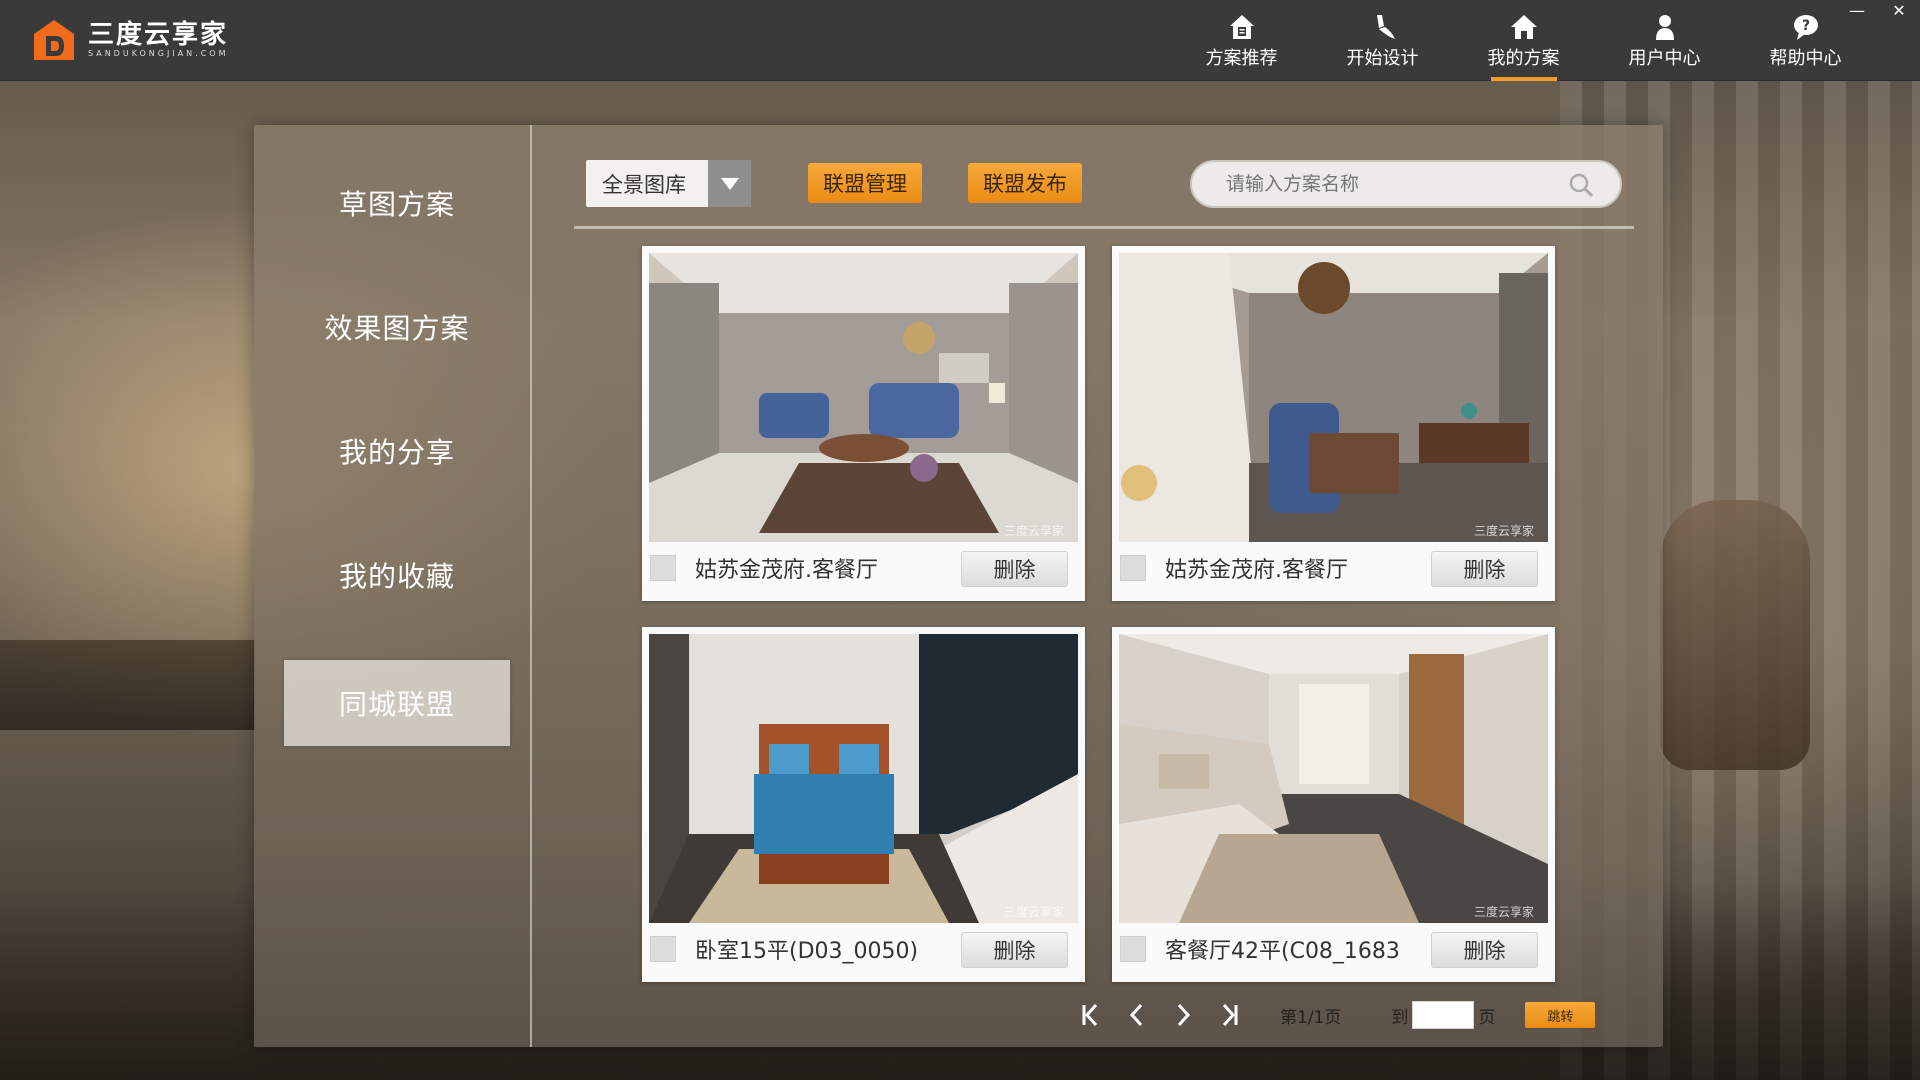 The height and width of the screenshot is (1080, 1920). Describe the element at coordinates (1899, 10) in the screenshot. I see `close-button: ✕` at that location.